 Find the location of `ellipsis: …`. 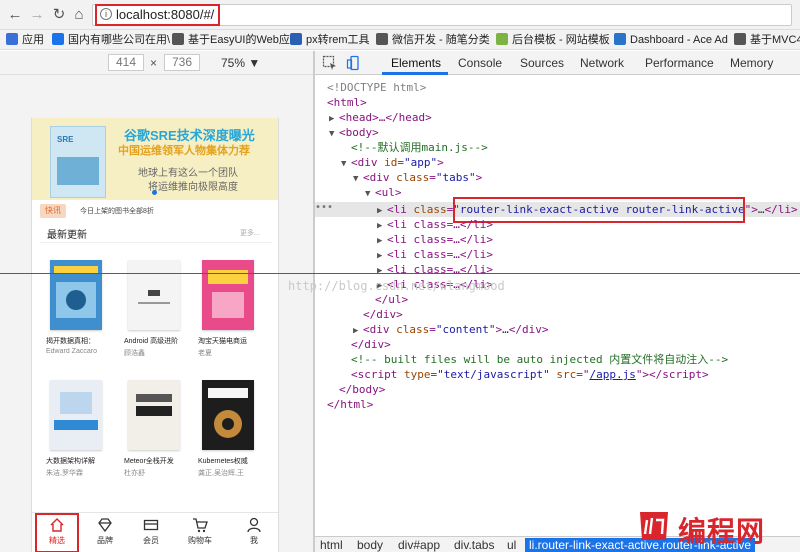

ellipsis: … is located at coordinates (505, 329).